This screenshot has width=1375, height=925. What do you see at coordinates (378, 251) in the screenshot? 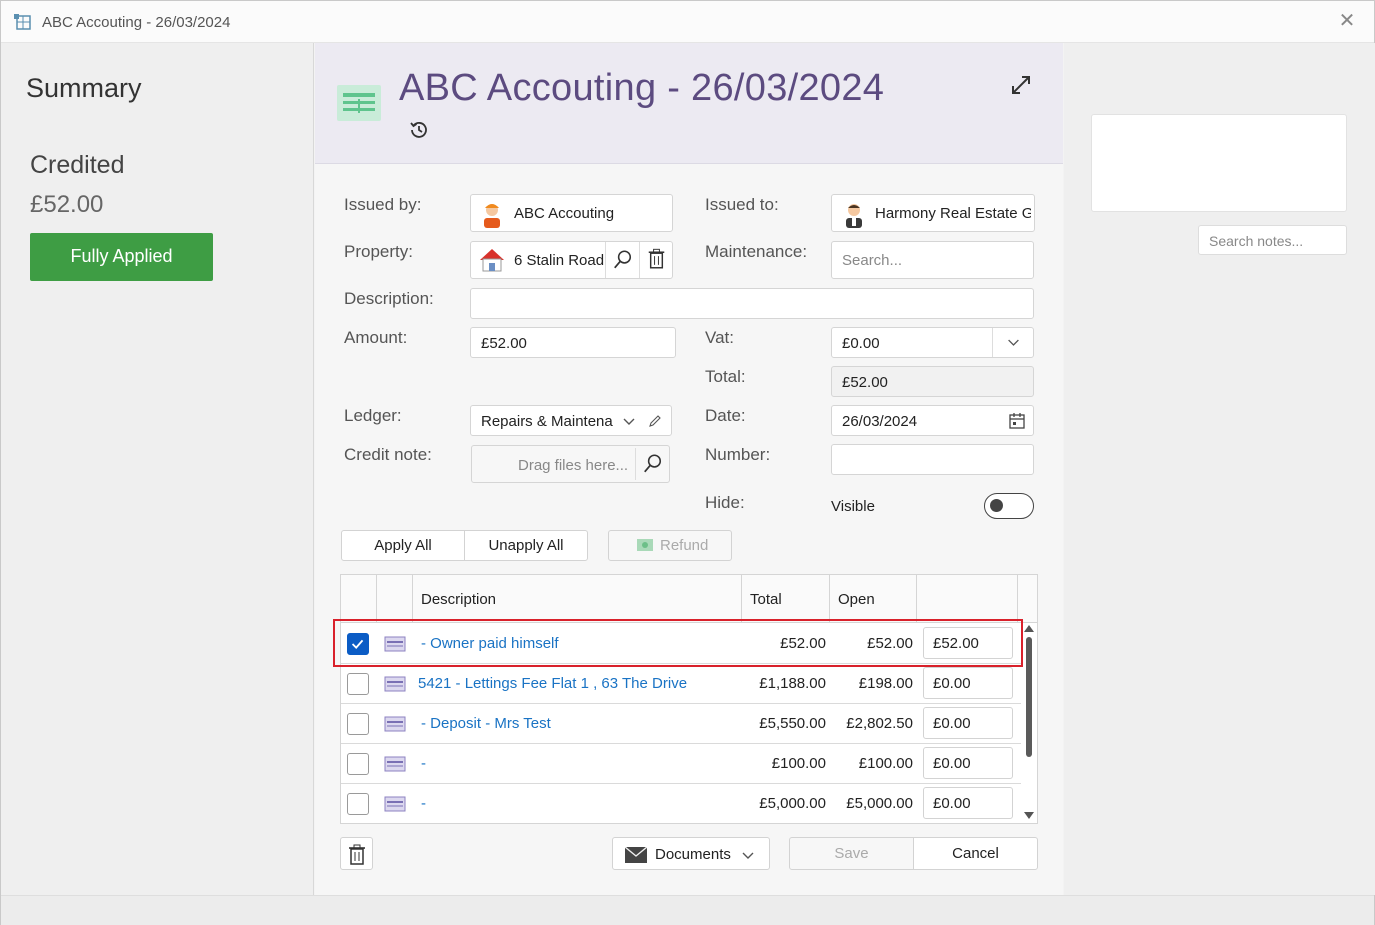
I see `property-label: Property:` at bounding box center [378, 251].